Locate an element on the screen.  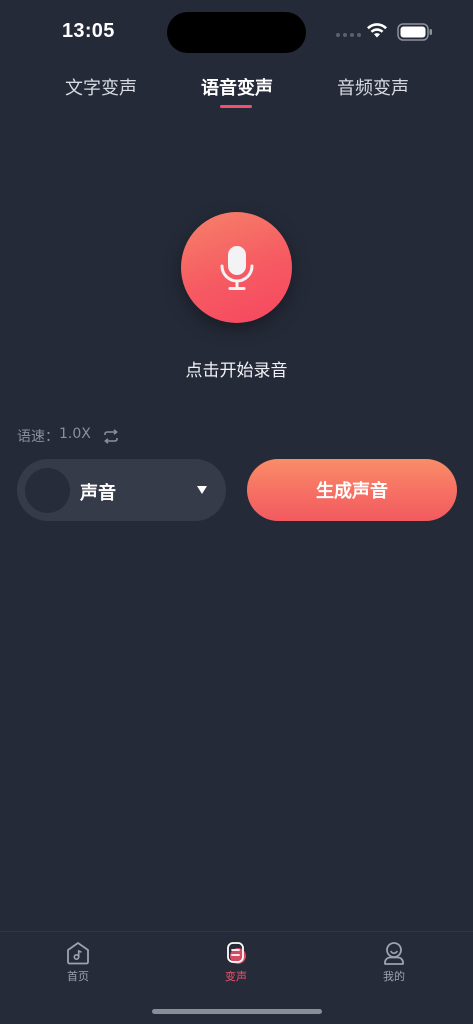
nav-home-label: 首页 is located at coordinates (78, 976).